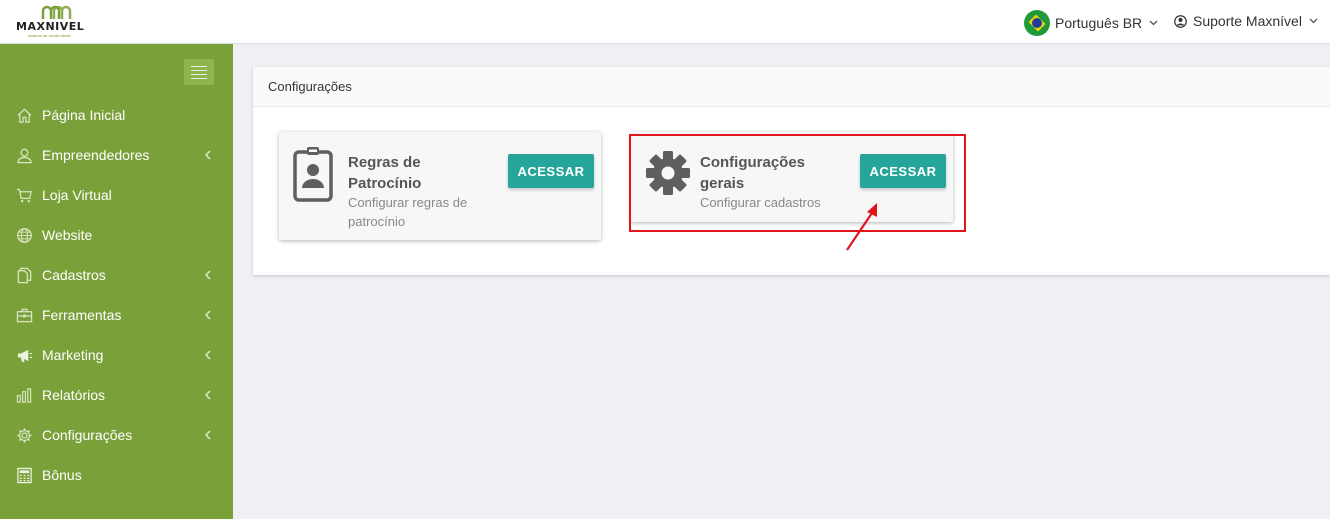  I want to click on cart-icon, so click(24, 195).